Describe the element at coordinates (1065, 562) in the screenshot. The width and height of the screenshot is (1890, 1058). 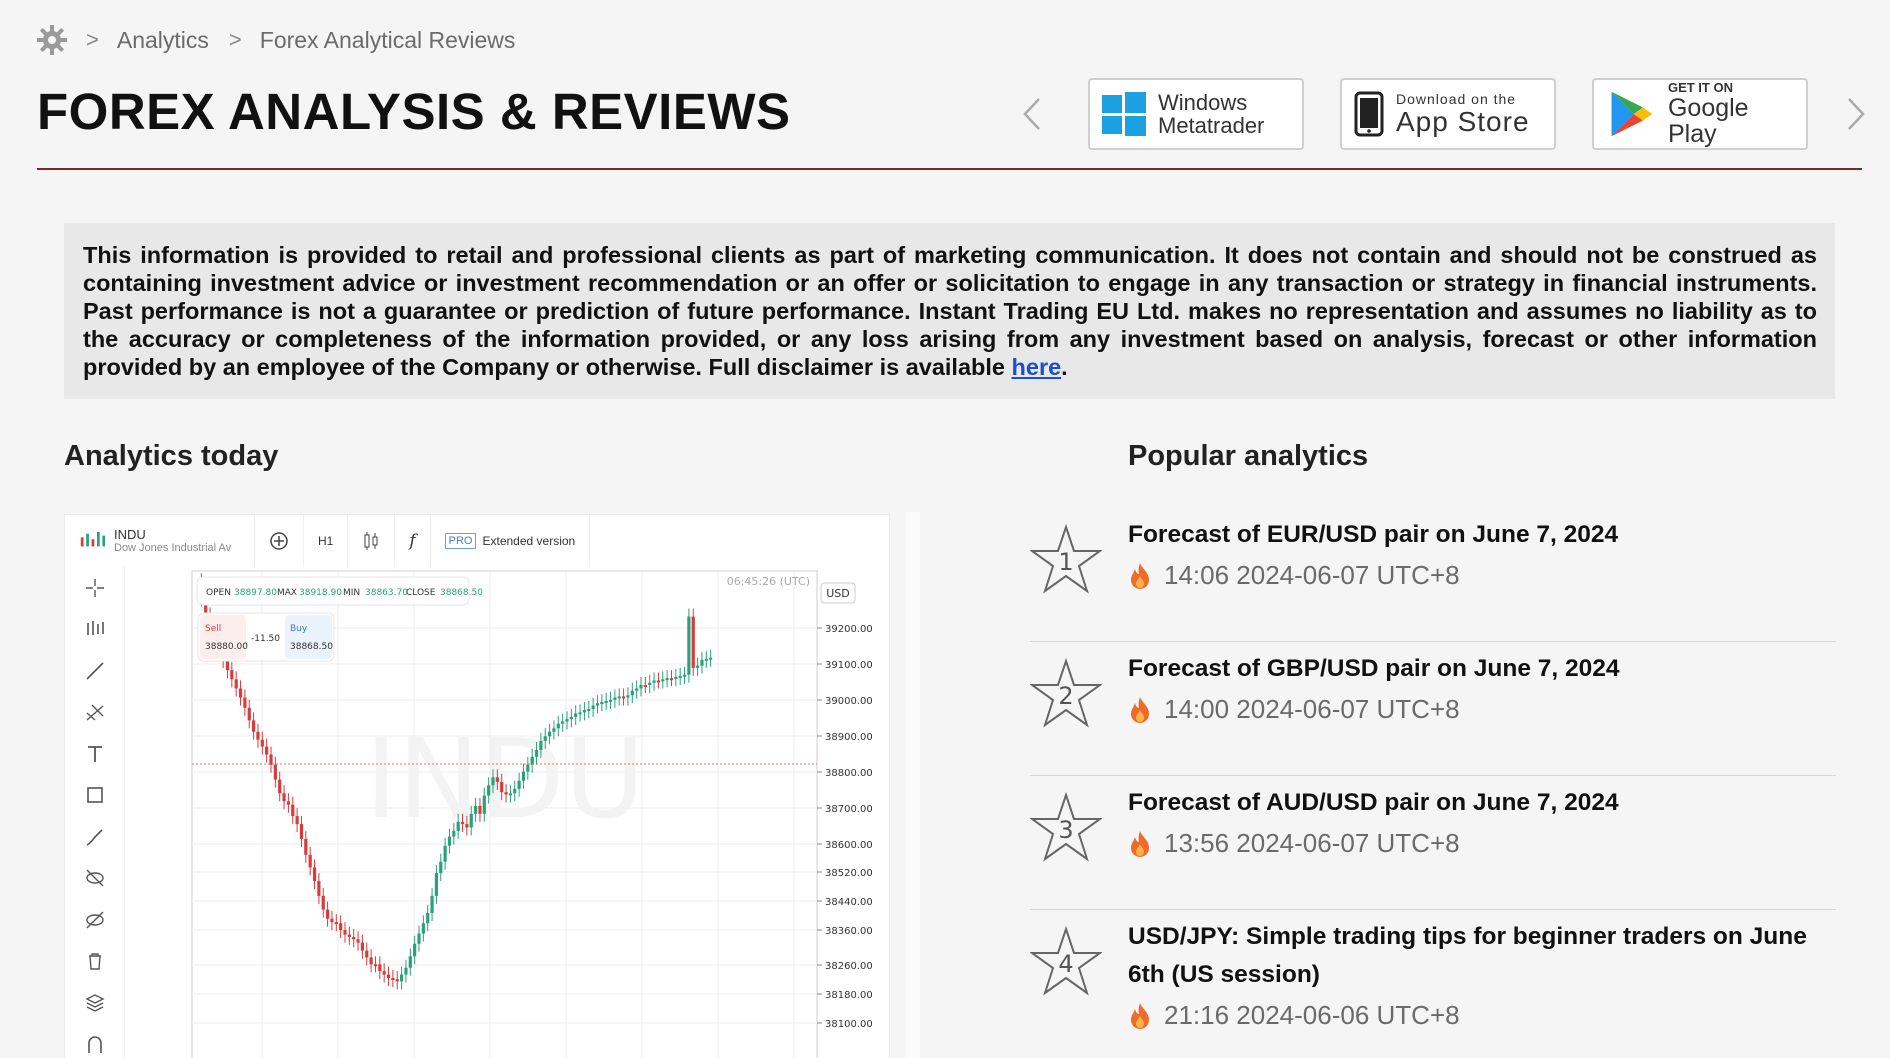
I see `rank-number: 1` at that location.